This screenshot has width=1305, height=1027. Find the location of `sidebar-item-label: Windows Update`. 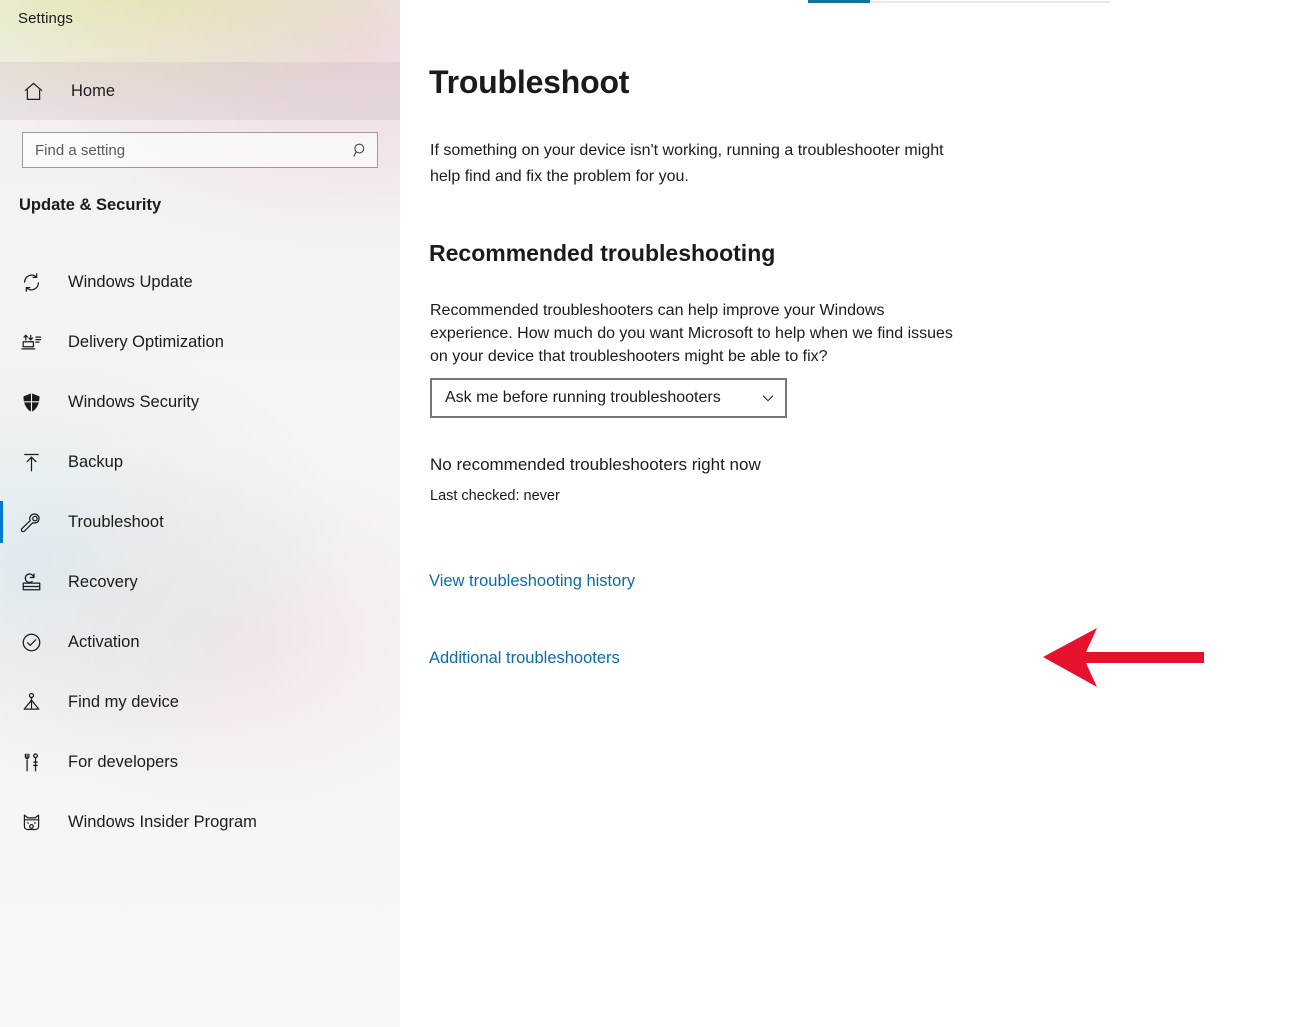

sidebar-item-label: Windows Update is located at coordinates (130, 281).